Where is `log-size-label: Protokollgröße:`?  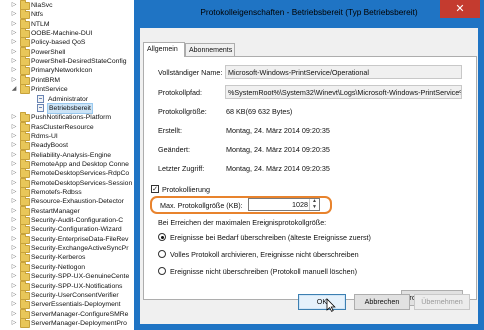
log-size-label: Protokollgröße: is located at coordinates (182, 111).